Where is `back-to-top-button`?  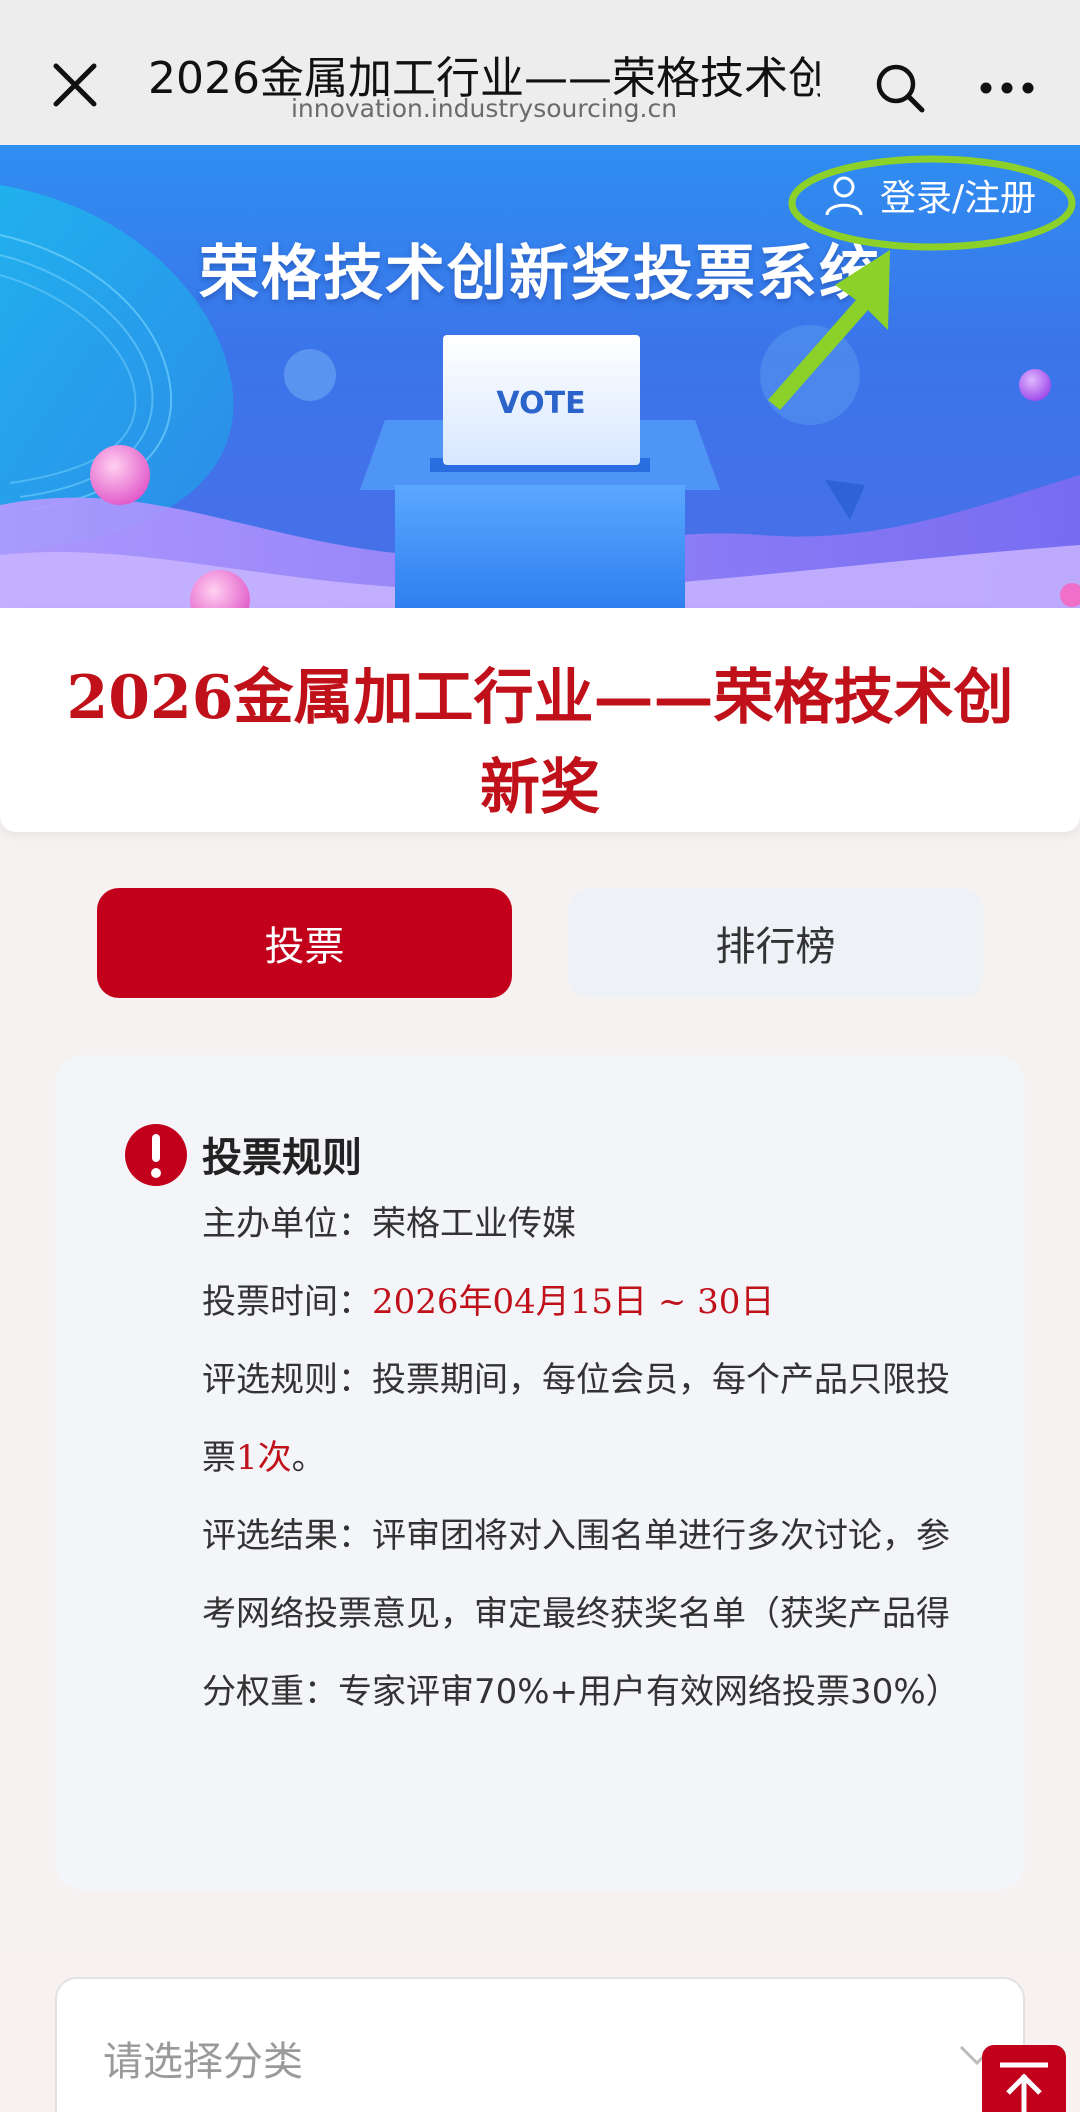 back-to-top-button is located at coordinates (1024, 2078).